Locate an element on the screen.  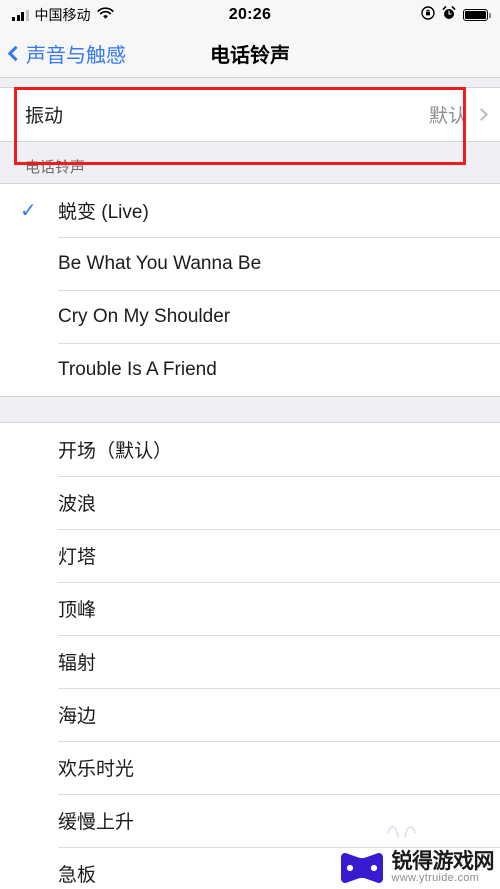
list-item-label: 灯塔 is located at coordinates (77, 557).